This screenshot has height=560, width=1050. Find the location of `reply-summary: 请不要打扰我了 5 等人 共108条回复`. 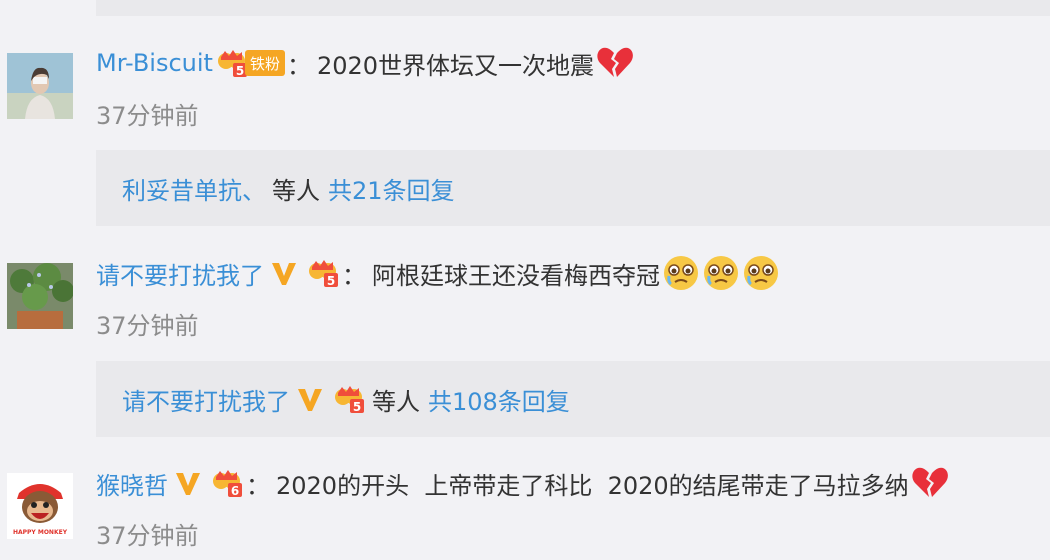

reply-summary: 请不要打扰我了 5 等人 共108条回复 is located at coordinates (573, 399).